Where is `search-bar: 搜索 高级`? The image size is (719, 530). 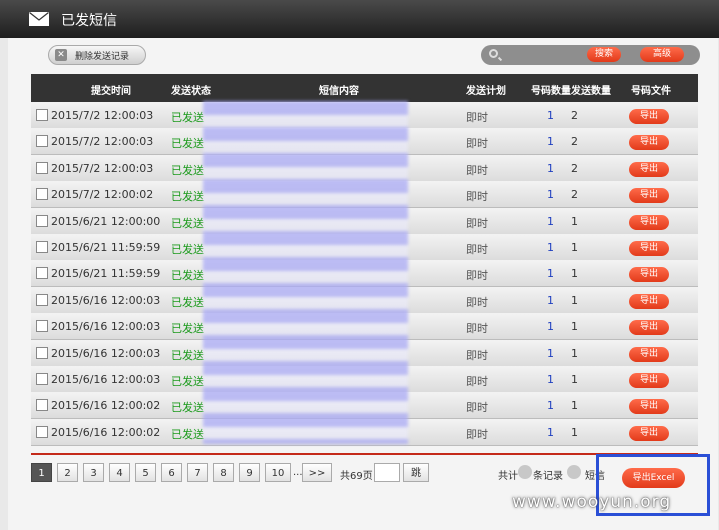
search-bar: 搜索 高级 is located at coordinates (590, 55).